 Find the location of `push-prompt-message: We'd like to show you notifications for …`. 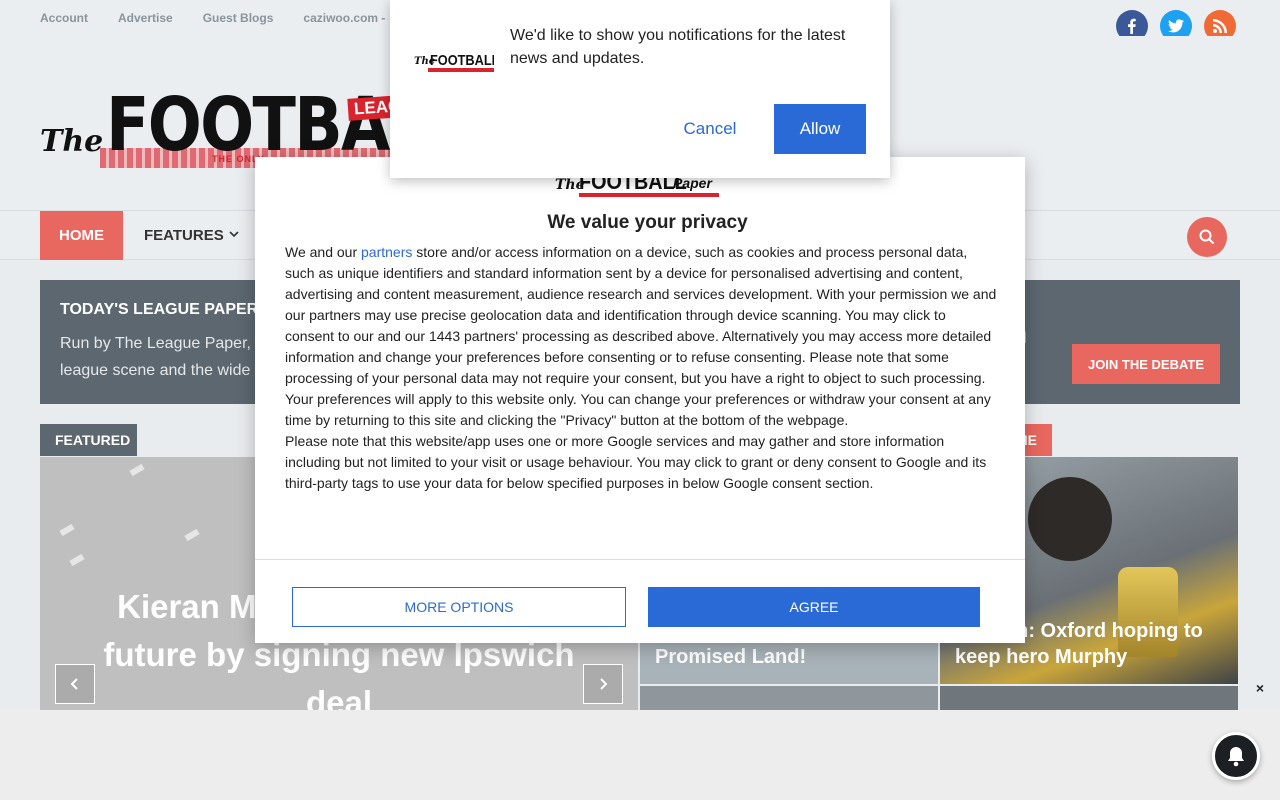

push-prompt-message: We'd like to show you notifications for … is located at coordinates (678, 47).